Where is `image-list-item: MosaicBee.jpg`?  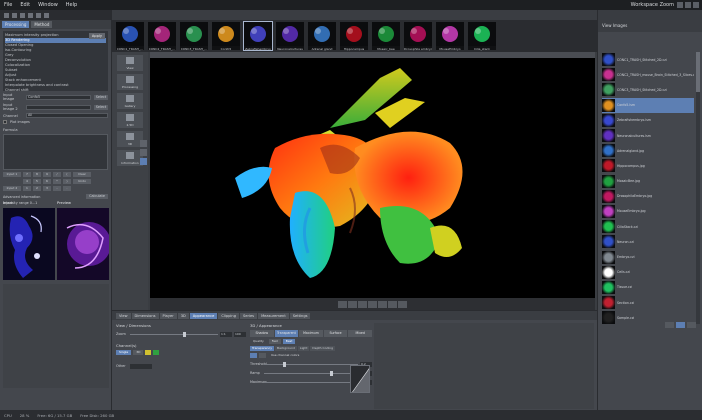 image-list-item: MosaicBee.jpg is located at coordinates (648, 181).